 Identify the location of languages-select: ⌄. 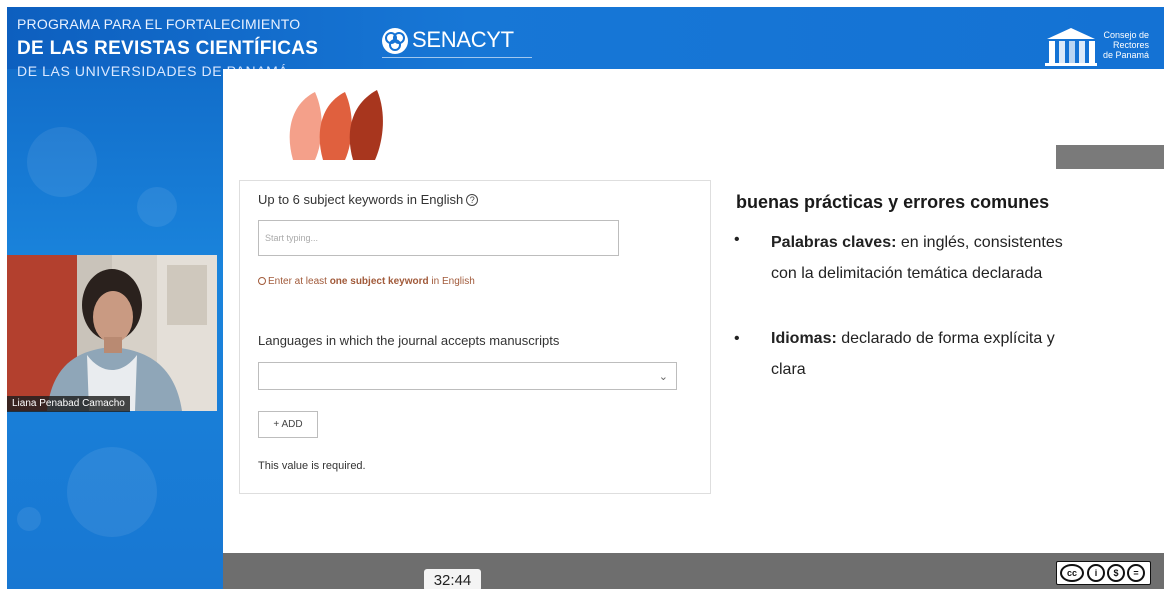
(467, 376).